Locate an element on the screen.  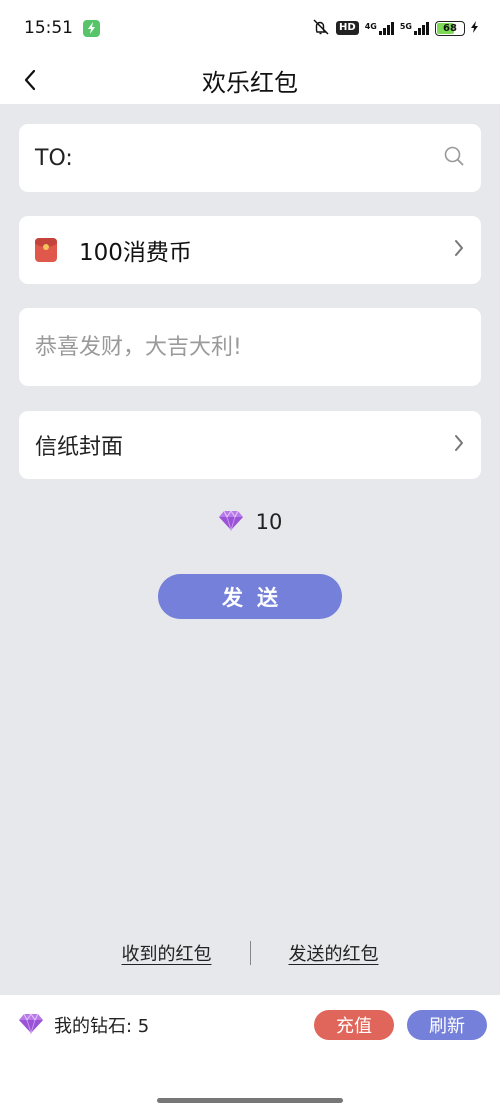
refresh-button: 刷新 is located at coordinates (447, 1025).